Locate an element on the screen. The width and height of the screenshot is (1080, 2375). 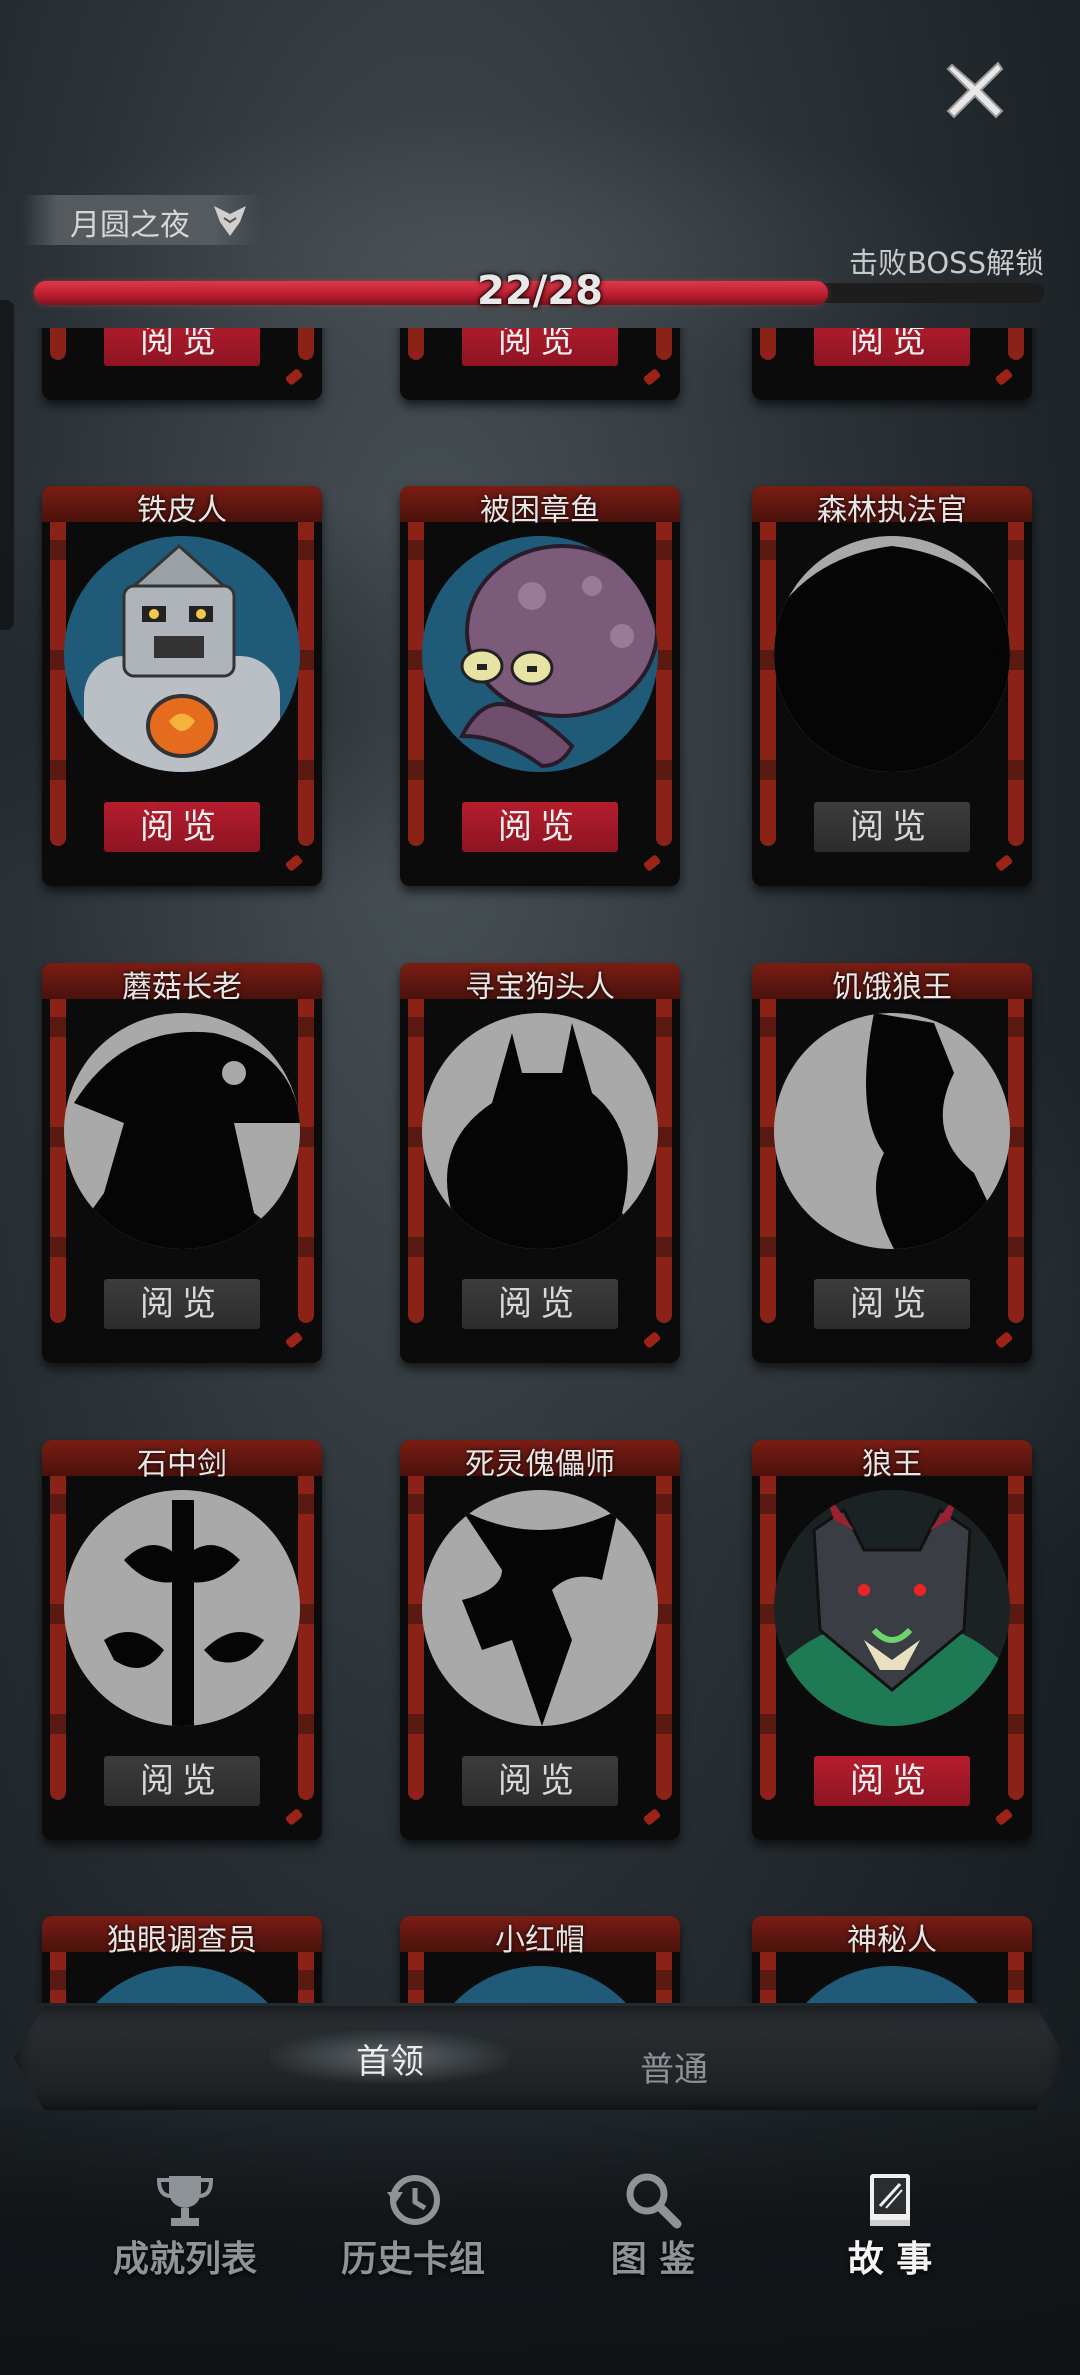
magnifier-icon is located at coordinates (654, 2201).